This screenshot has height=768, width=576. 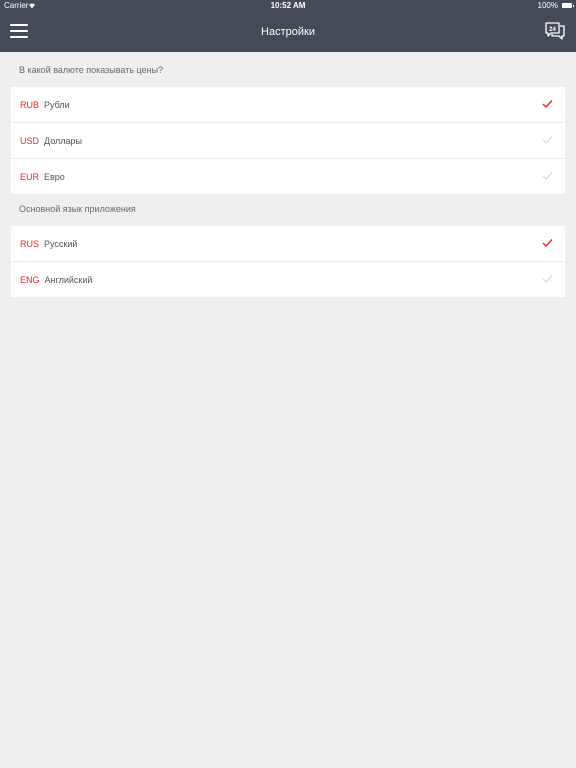 What do you see at coordinates (568, 5) in the screenshot?
I see `battery-icon` at bounding box center [568, 5].